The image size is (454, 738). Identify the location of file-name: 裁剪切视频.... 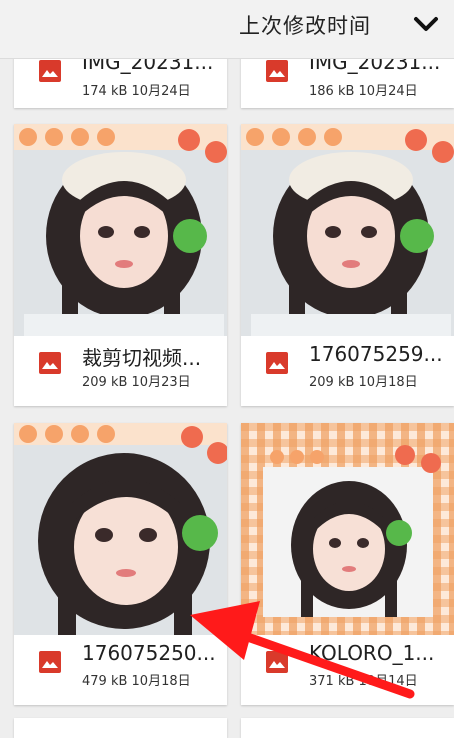
(142, 358).